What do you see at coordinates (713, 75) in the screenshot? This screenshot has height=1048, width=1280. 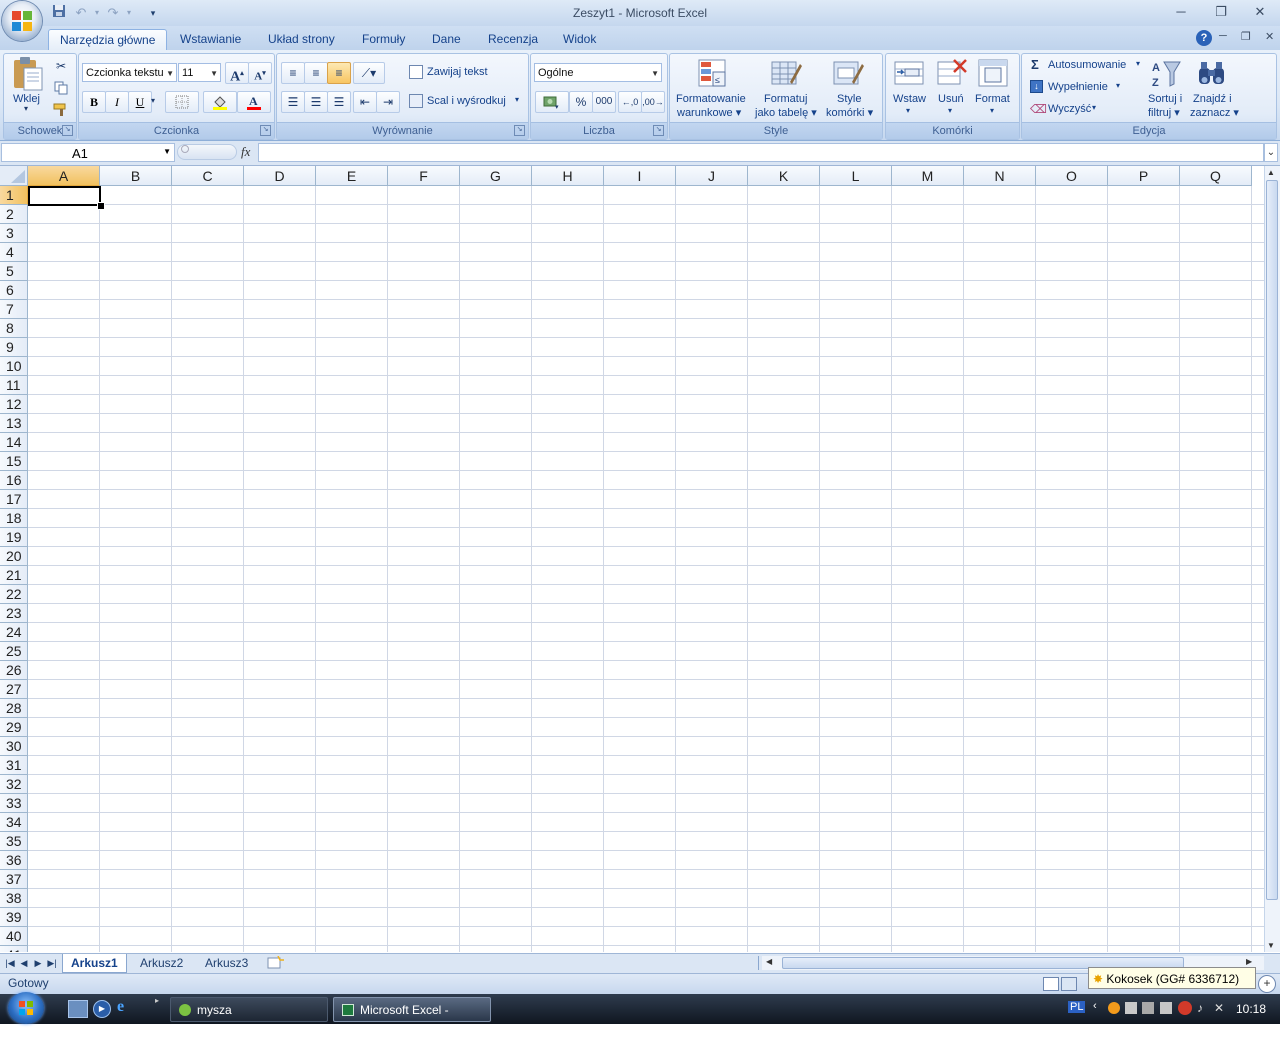 I see `conditional-formatting-icon: ≤` at bounding box center [713, 75].